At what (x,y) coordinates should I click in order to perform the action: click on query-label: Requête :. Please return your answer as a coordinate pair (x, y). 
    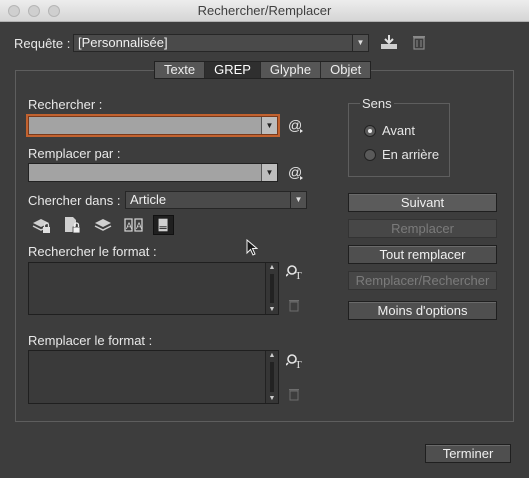
    Looking at the image, I should click on (42, 43).